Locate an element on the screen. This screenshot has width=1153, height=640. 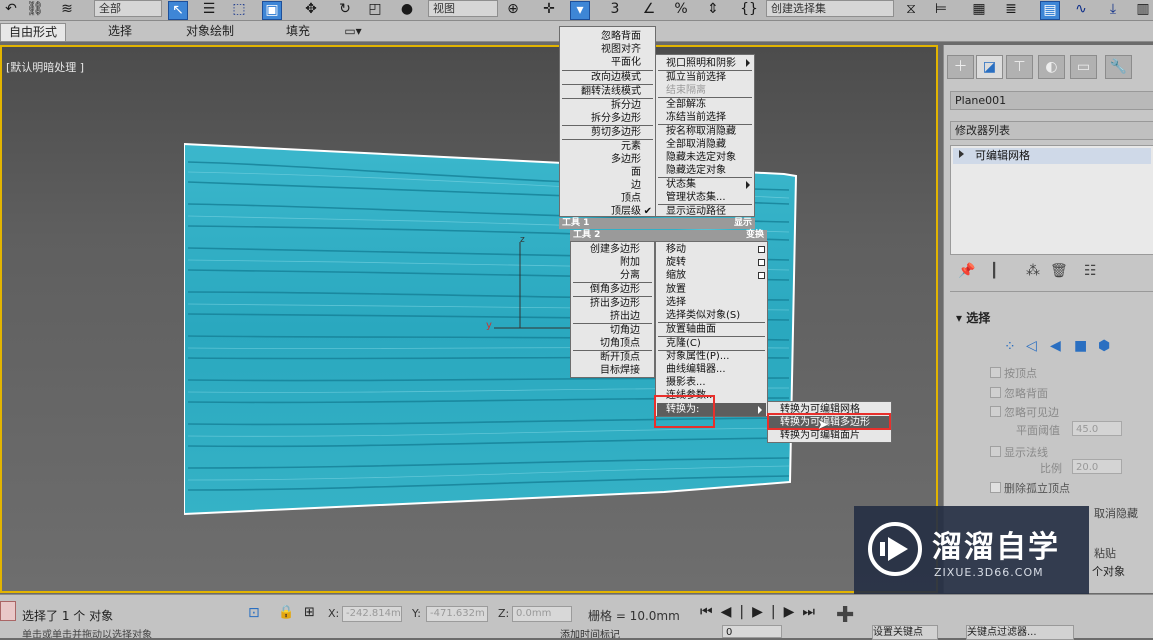
place-icon: ● is located at coordinates (407, 9).